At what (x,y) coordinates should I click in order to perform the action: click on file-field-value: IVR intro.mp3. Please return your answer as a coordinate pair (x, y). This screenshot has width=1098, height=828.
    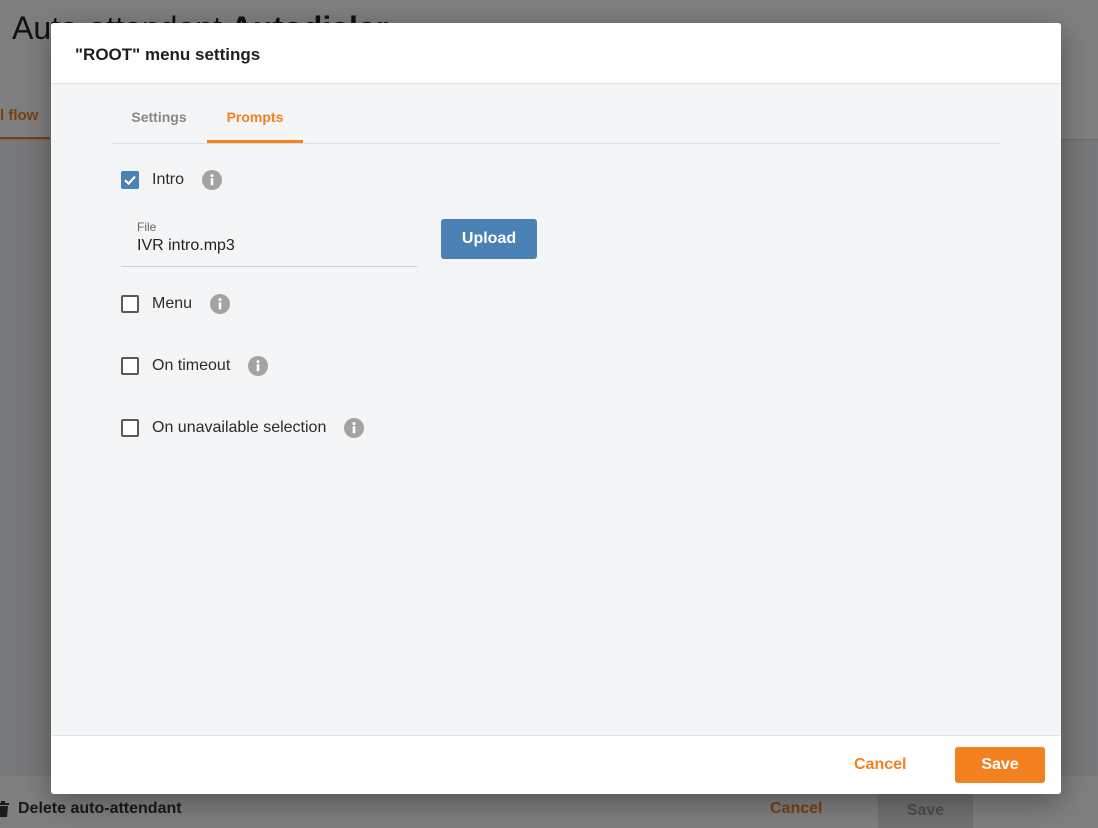
    Looking at the image, I should click on (186, 245).